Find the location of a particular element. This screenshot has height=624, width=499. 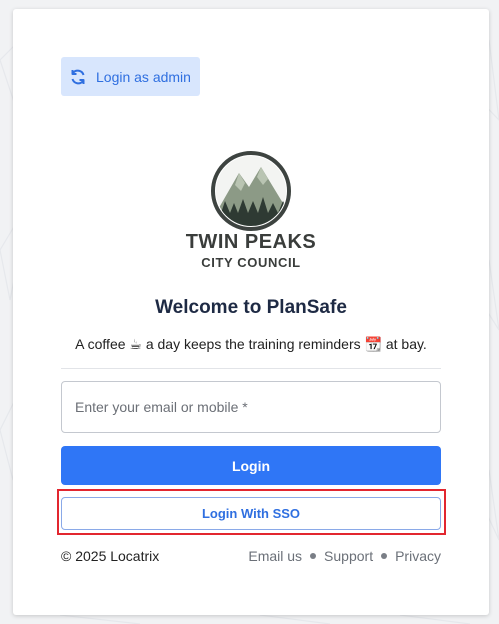

divider is located at coordinates (251, 368).